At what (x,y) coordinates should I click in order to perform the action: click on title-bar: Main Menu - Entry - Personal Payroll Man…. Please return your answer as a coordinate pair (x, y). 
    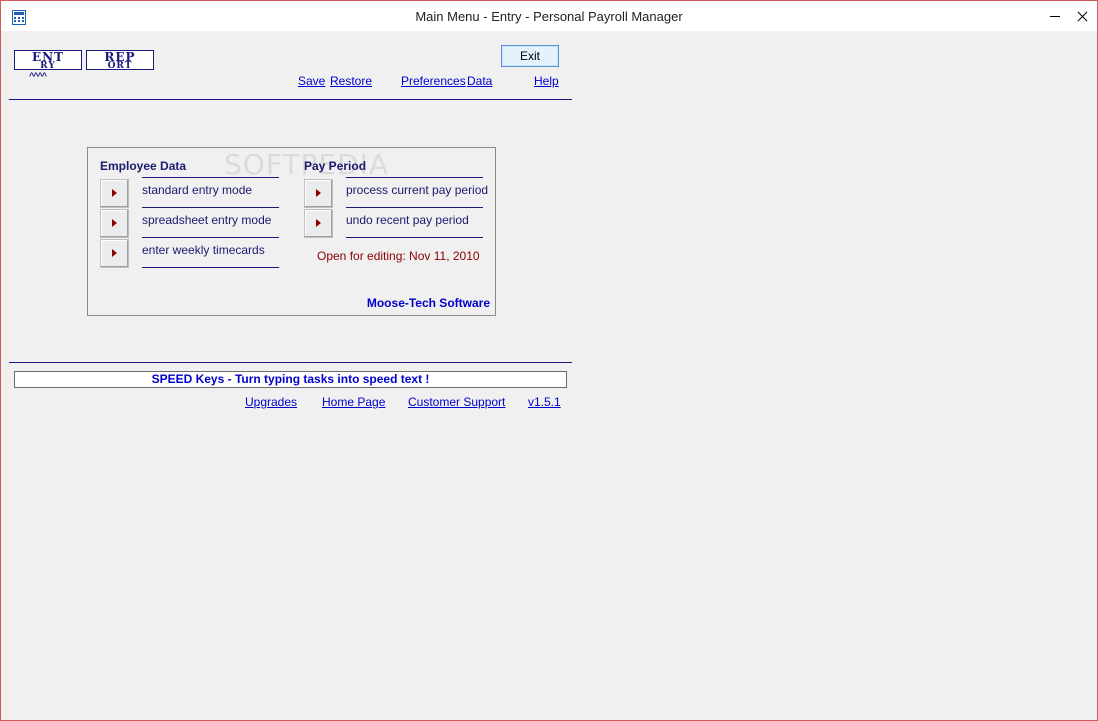
    Looking at the image, I should click on (549, 16).